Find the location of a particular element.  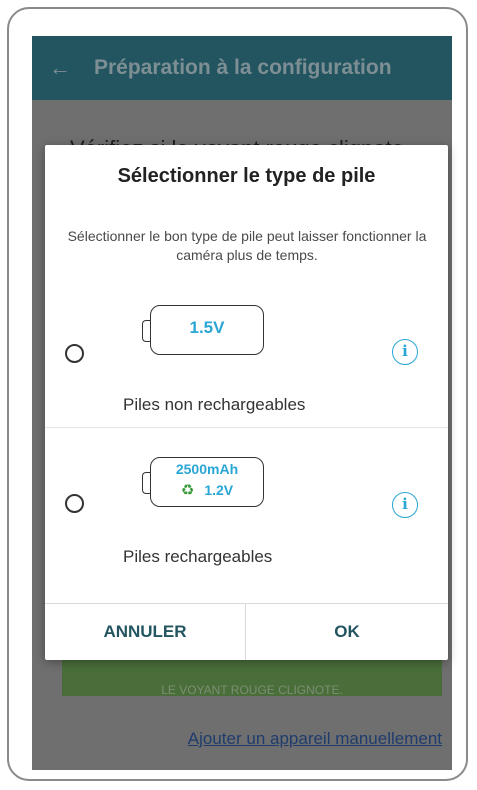

red-light-blinking-button: LE VOYANT ROUGE CLIGNOTE. is located at coordinates (252, 675).